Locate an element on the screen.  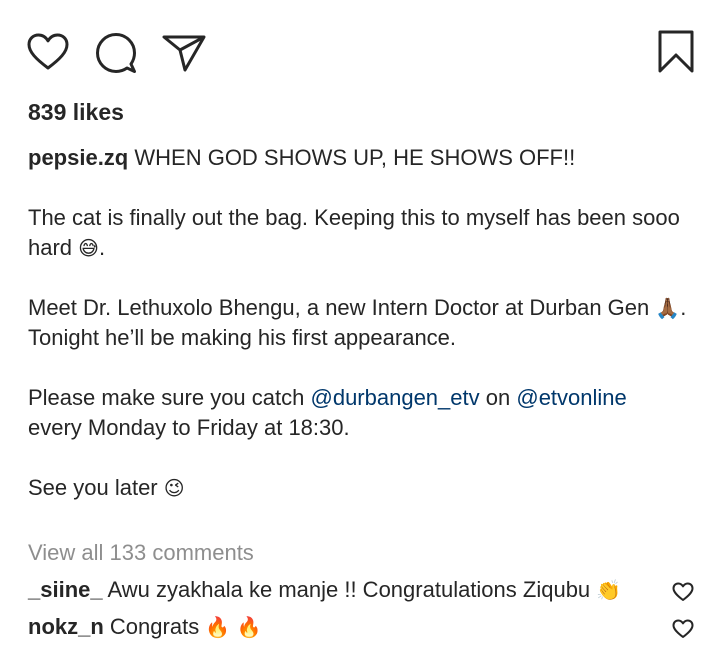
caption-line-4-prefix: Please make sure you catch is located at coordinates (166, 397).